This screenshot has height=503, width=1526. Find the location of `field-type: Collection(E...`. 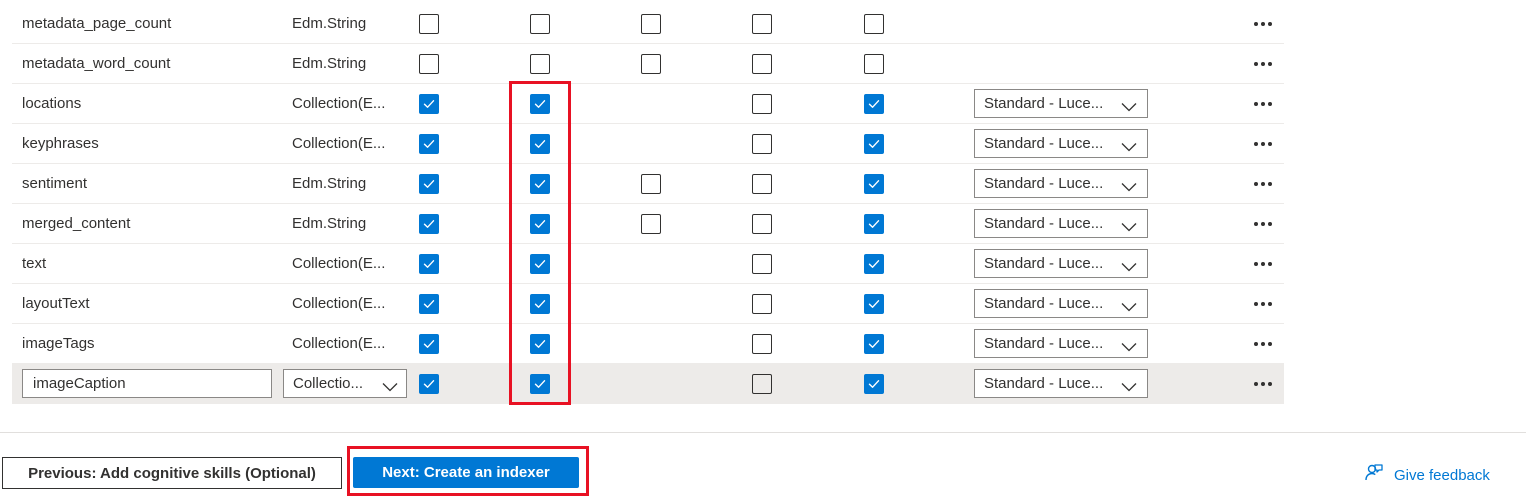

field-type: Collection(E... is located at coordinates (339, 143).